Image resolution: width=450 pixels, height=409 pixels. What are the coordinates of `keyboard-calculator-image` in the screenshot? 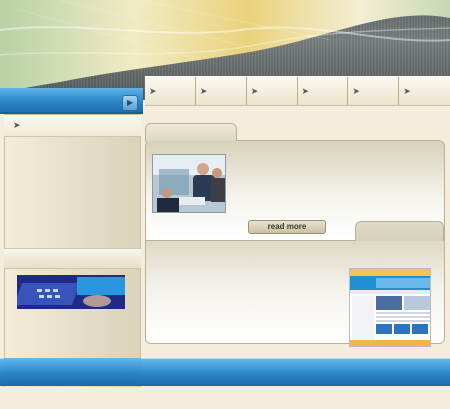 It's located at (71, 292).